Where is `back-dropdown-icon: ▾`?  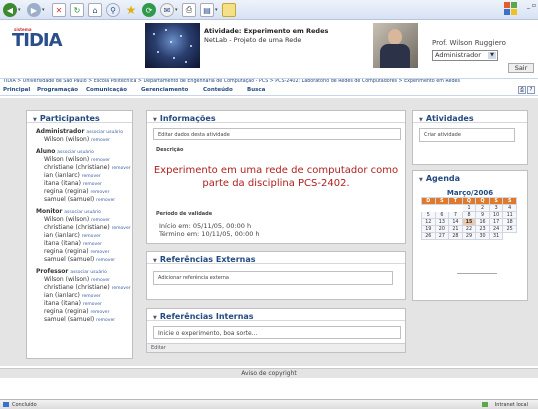 back-dropdown-icon: ▾ is located at coordinates (19, 10).